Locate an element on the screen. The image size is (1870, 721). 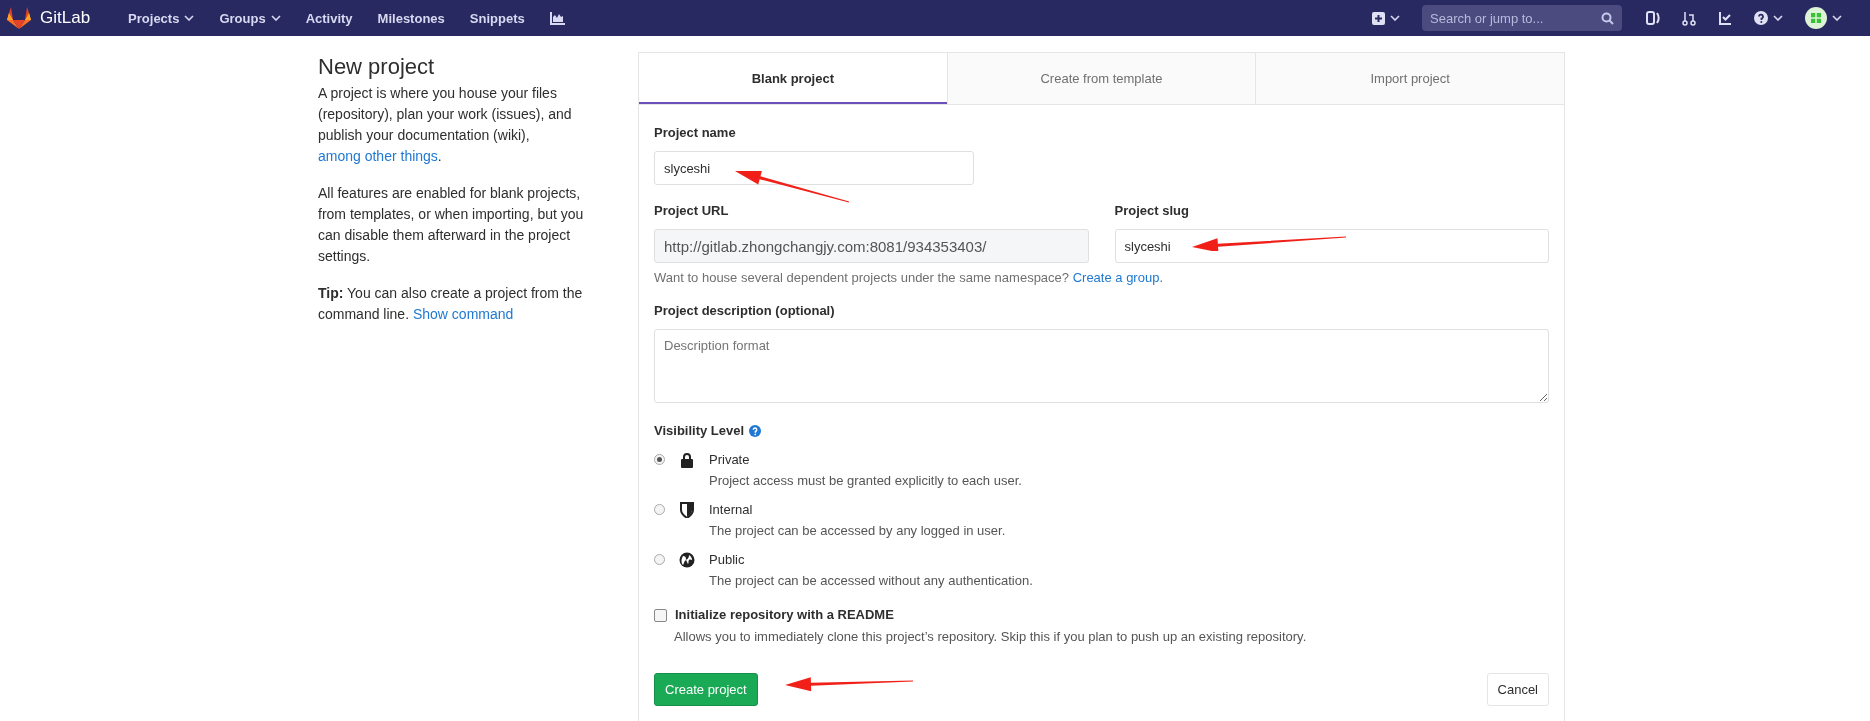
field-label: Project name is located at coordinates (695, 133).